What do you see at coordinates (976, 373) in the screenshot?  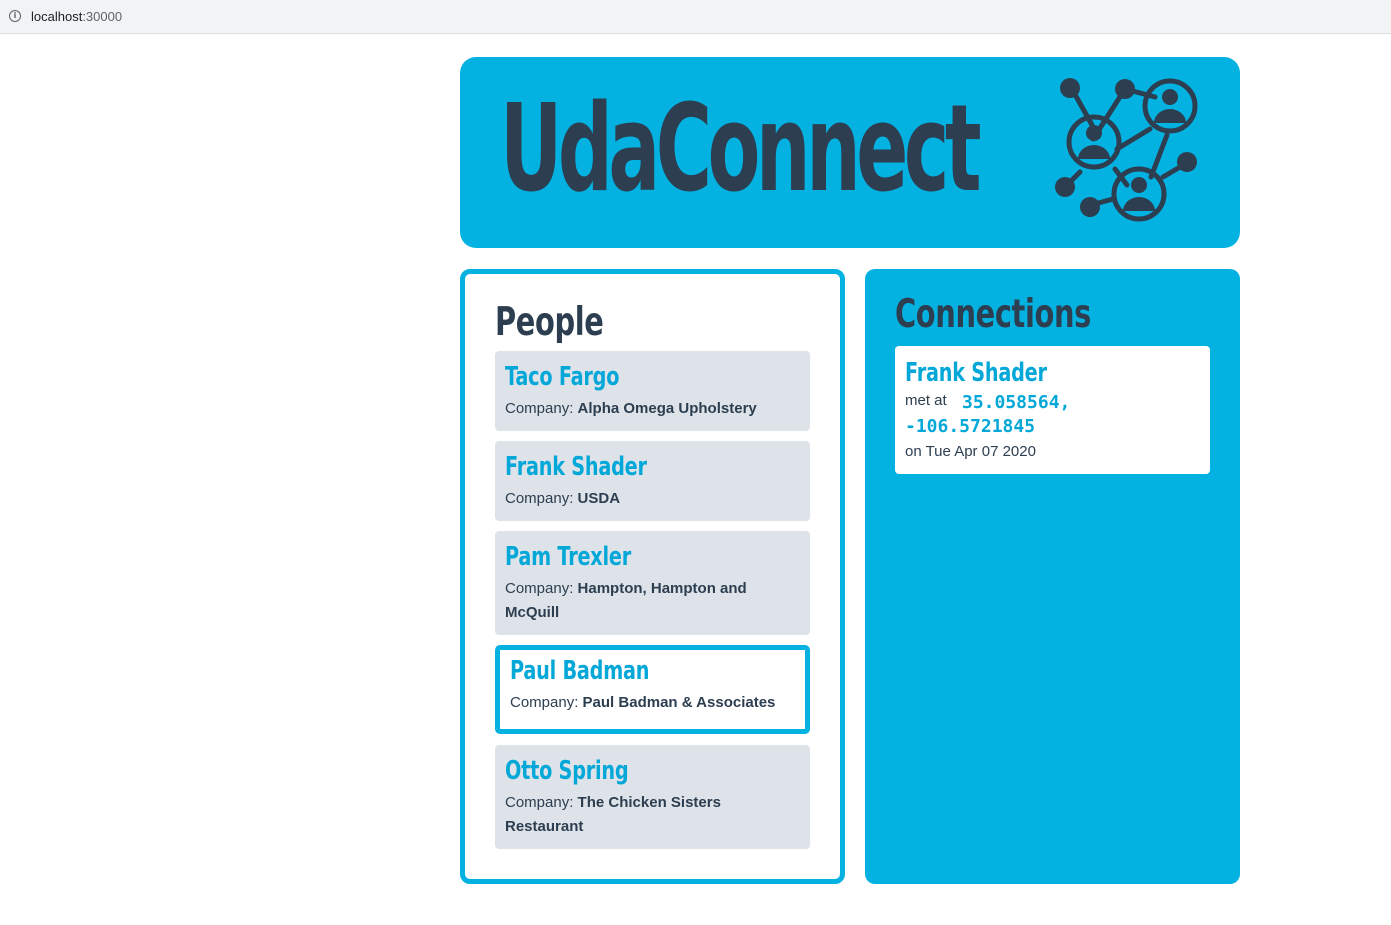 I see `connection-name: Frank Shader` at bounding box center [976, 373].